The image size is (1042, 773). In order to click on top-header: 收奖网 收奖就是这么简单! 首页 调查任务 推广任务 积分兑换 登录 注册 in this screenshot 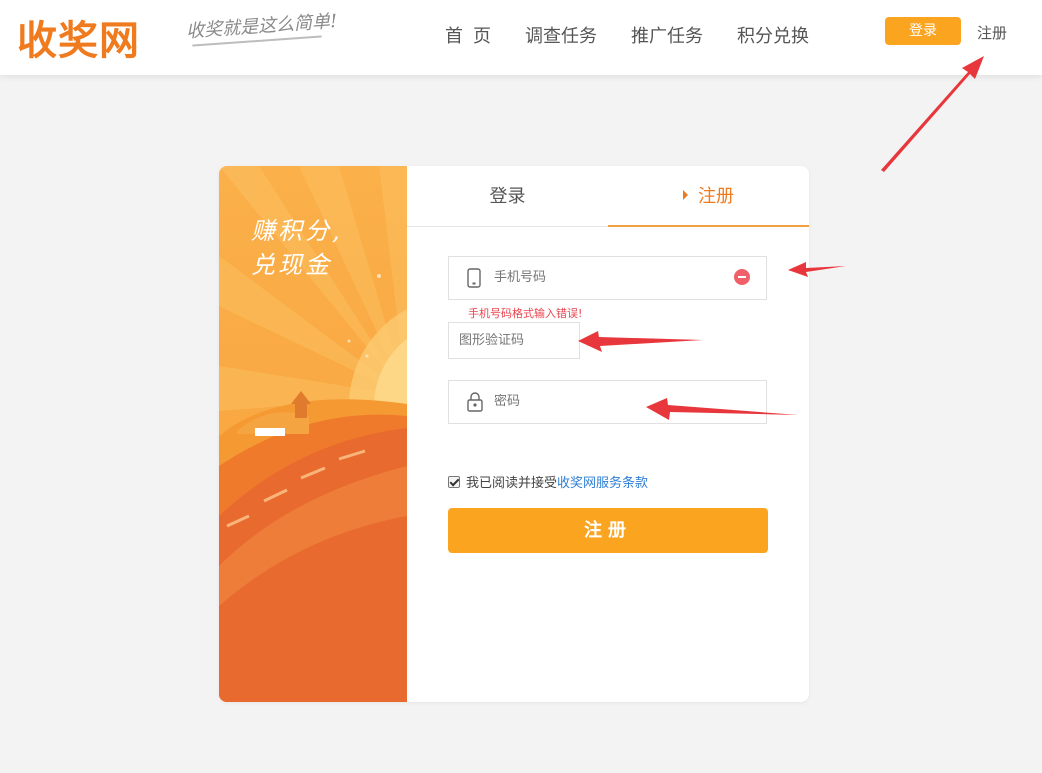, I will do `click(521, 37)`.